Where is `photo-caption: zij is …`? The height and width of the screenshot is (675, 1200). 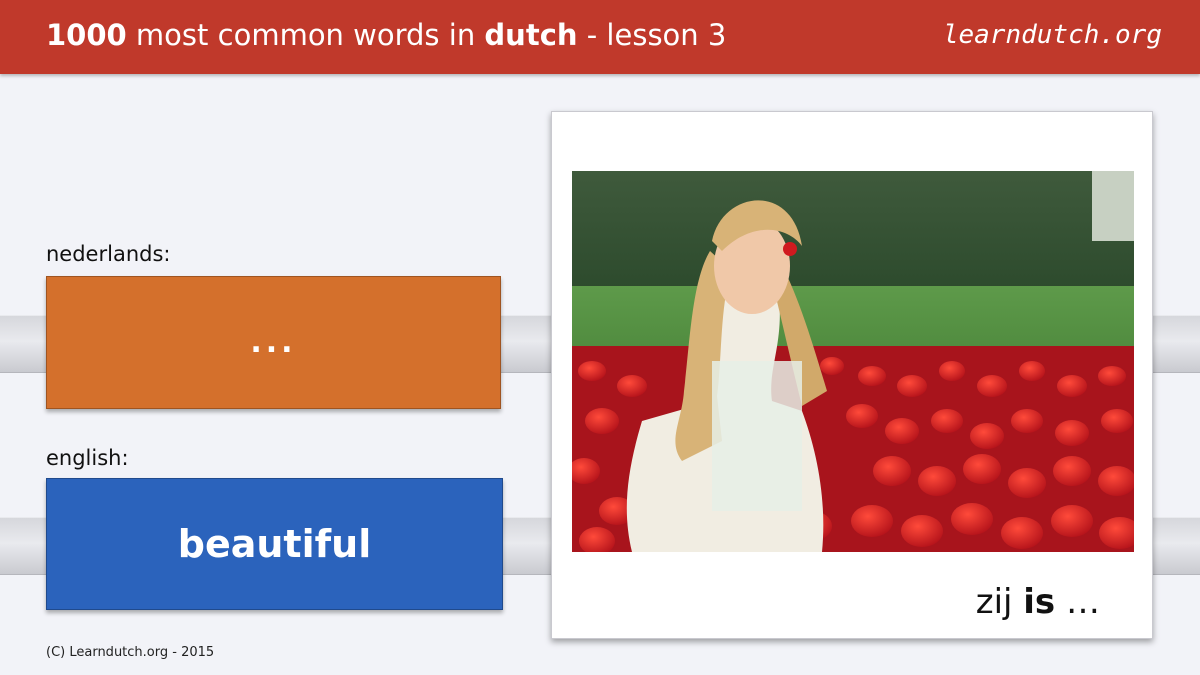 photo-caption: zij is … is located at coordinates (1038, 602).